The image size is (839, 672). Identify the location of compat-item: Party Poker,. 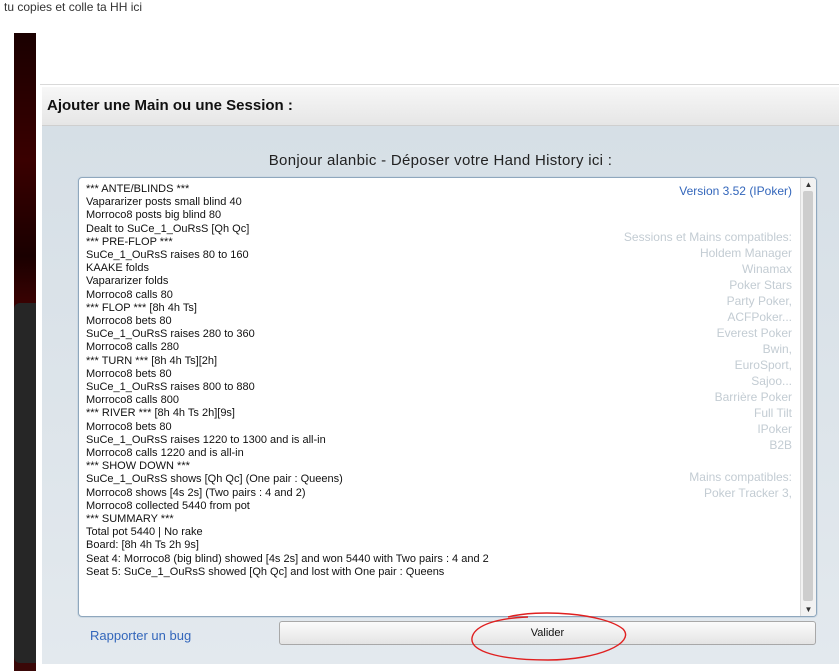
(759, 301).